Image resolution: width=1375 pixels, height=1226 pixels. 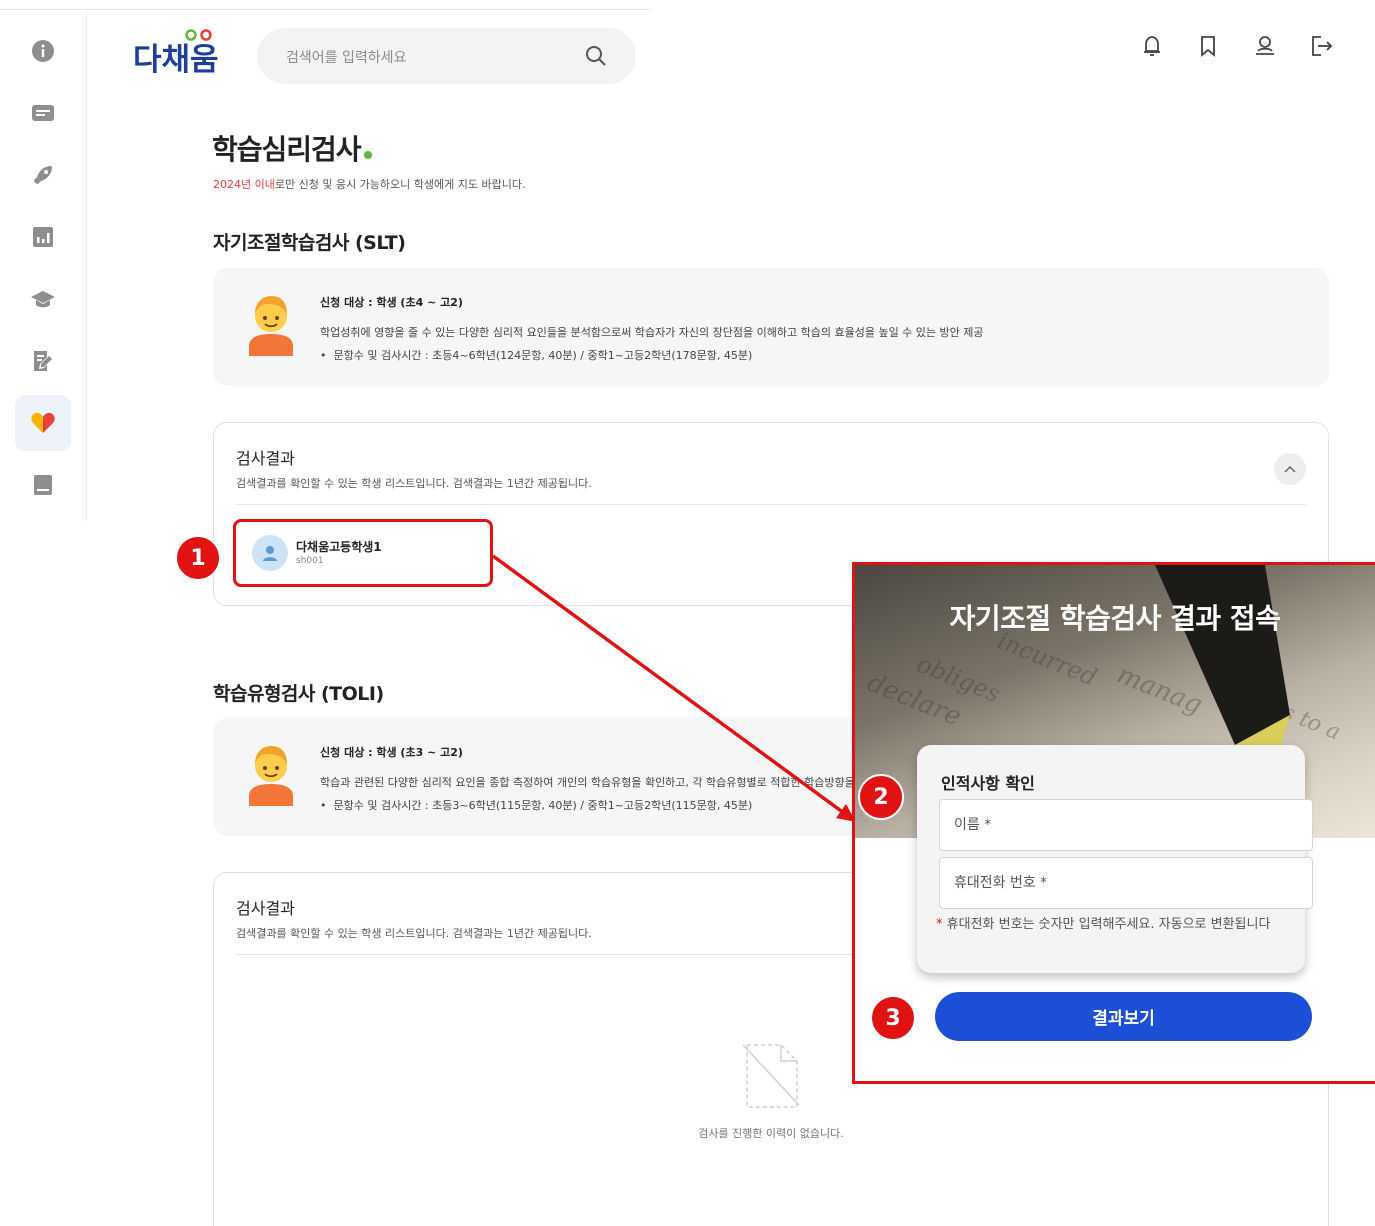 What do you see at coordinates (988, 783) in the screenshot?
I see `card-title: 인적사항 확인` at bounding box center [988, 783].